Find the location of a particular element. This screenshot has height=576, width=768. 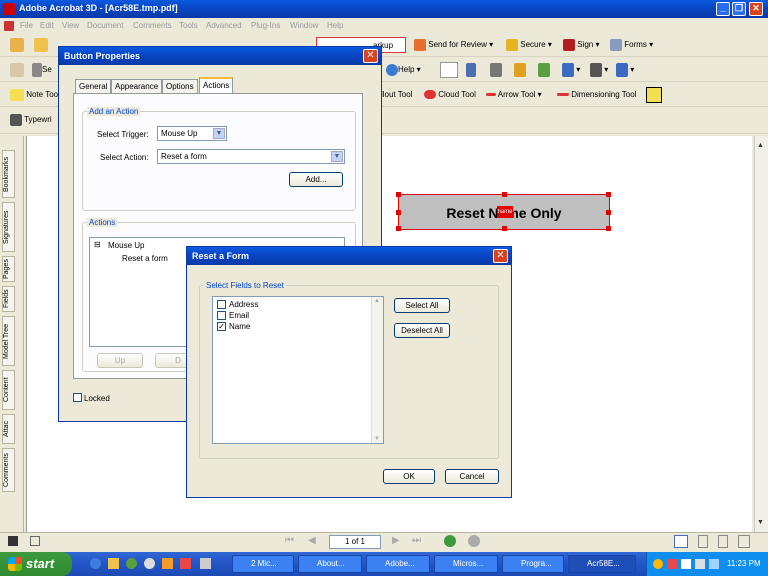

back-icon is located at coordinates (450, 541).